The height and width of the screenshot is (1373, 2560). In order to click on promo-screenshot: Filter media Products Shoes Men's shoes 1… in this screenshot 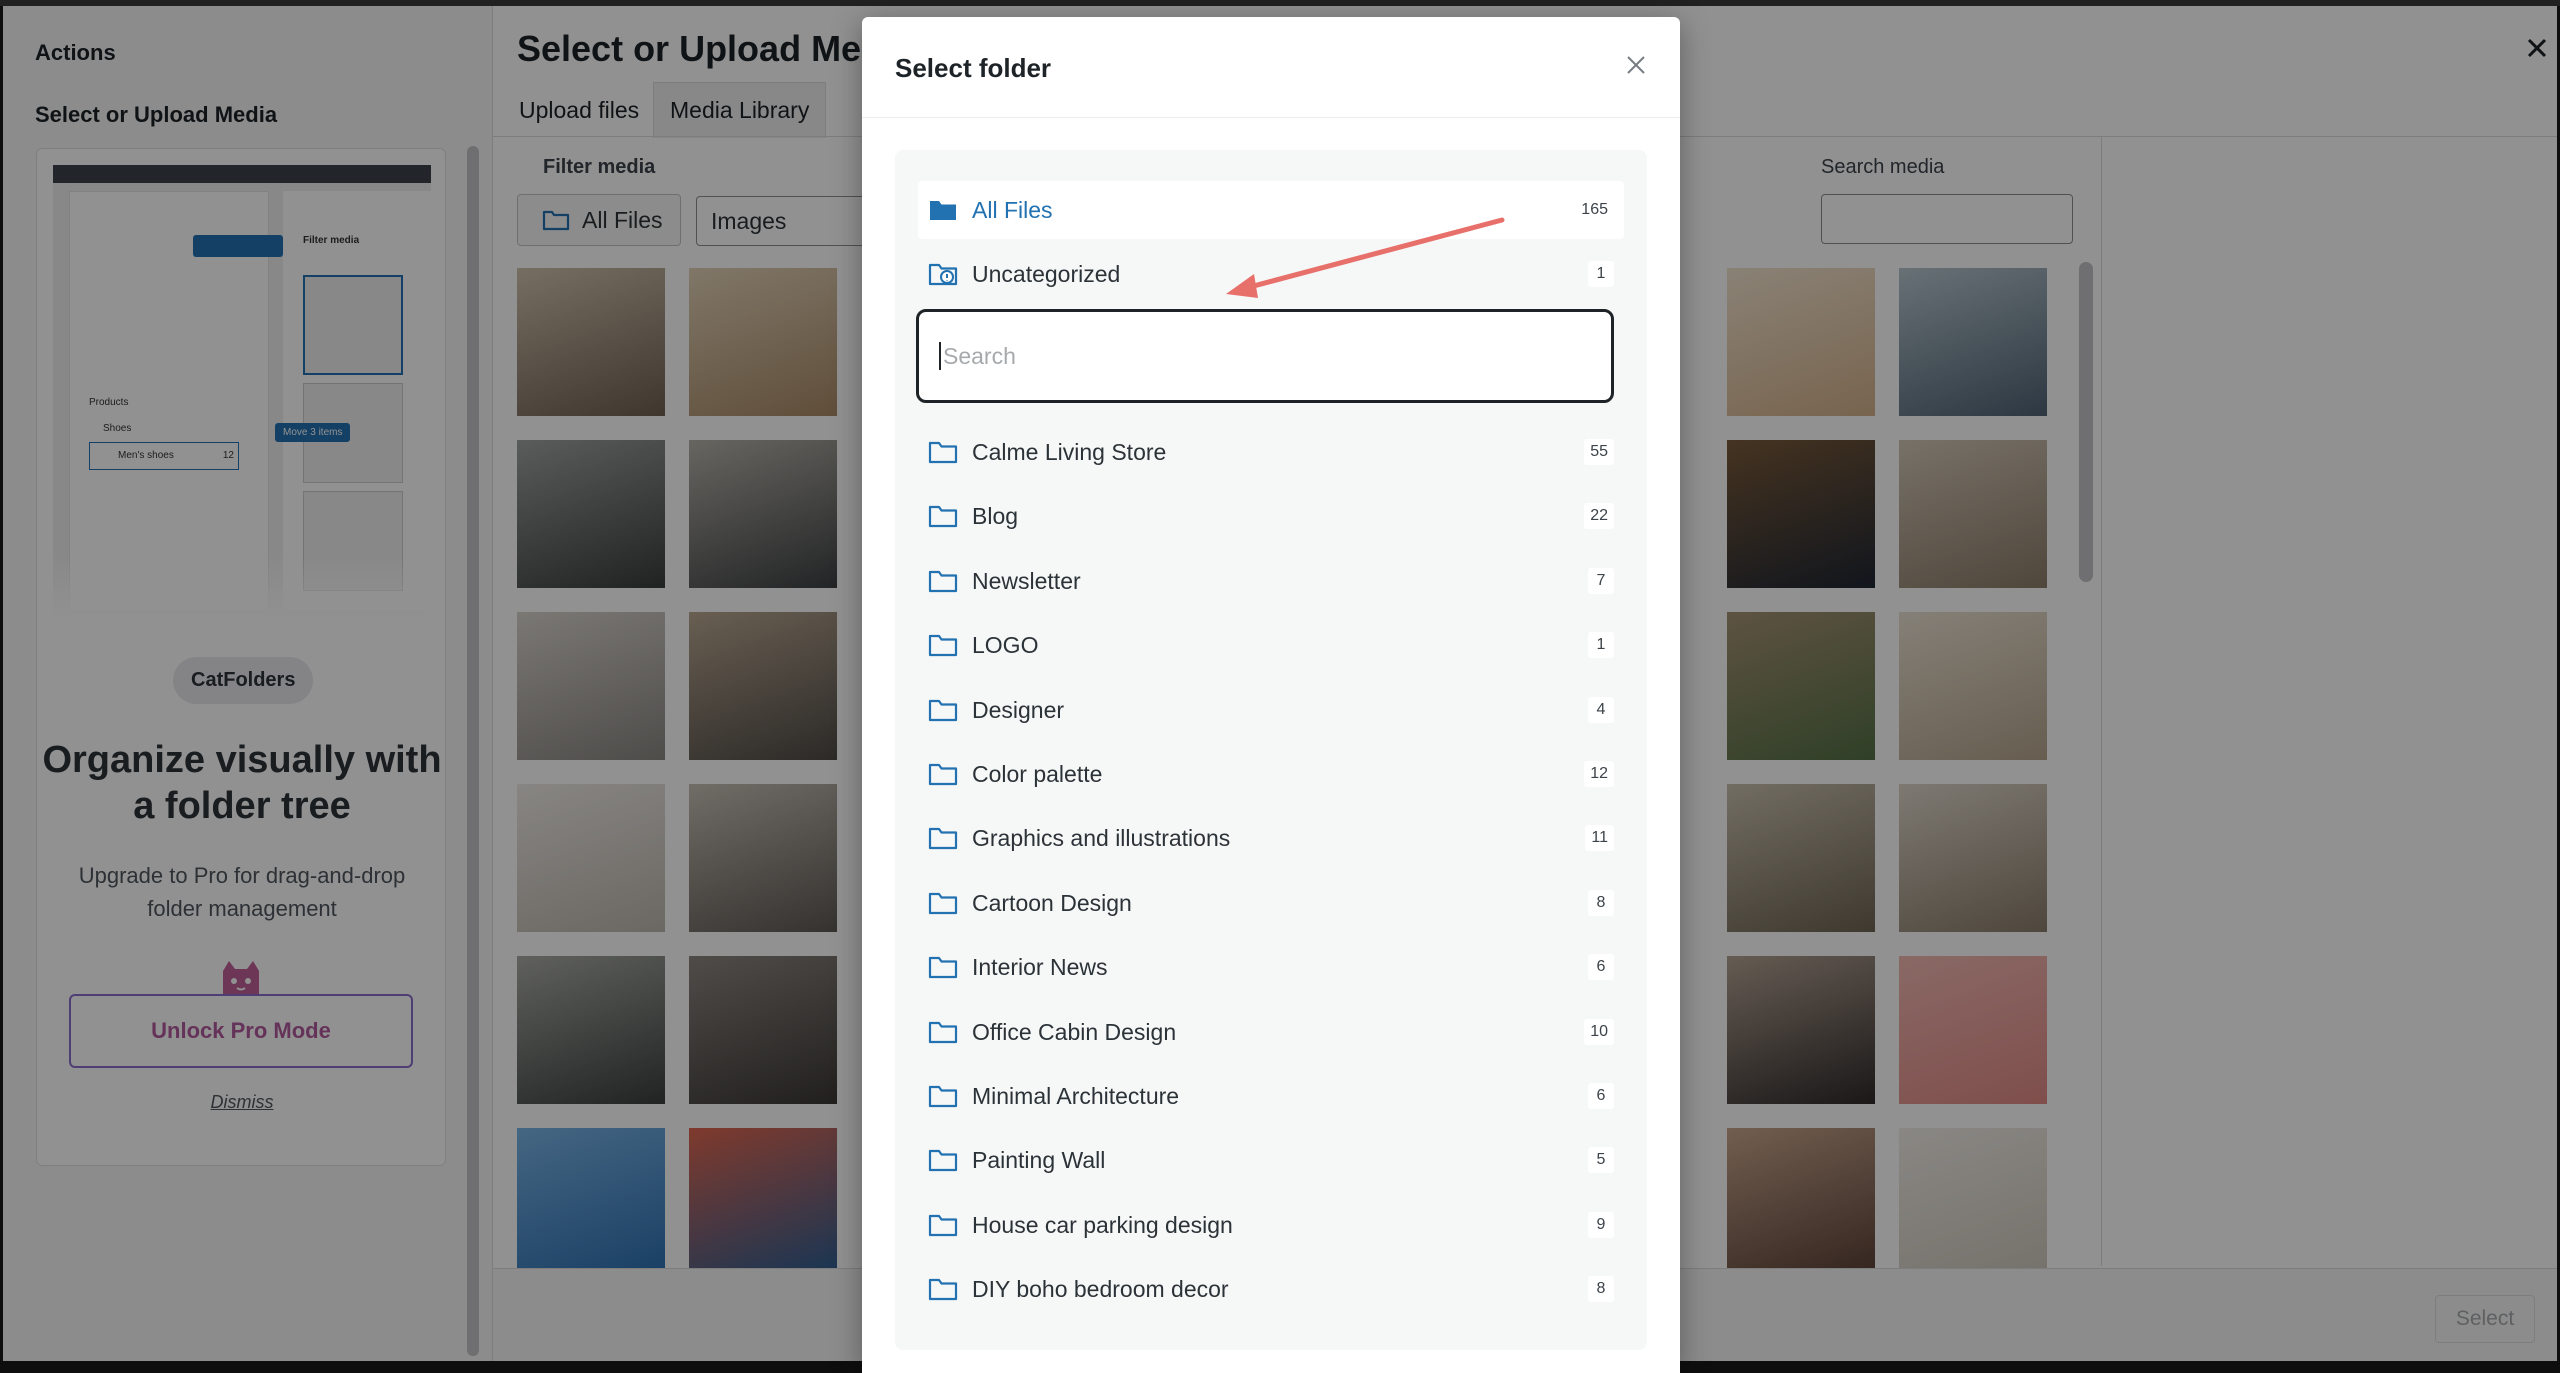, I will do `click(242, 391)`.